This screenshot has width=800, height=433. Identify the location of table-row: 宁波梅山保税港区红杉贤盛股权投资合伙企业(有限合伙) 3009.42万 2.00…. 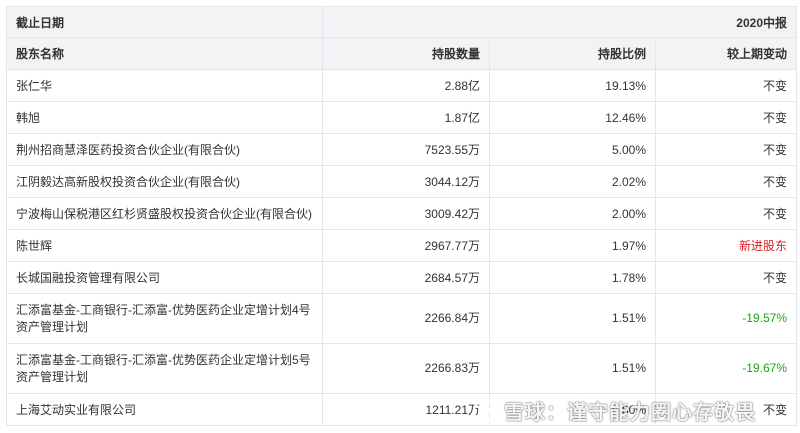
(401, 213).